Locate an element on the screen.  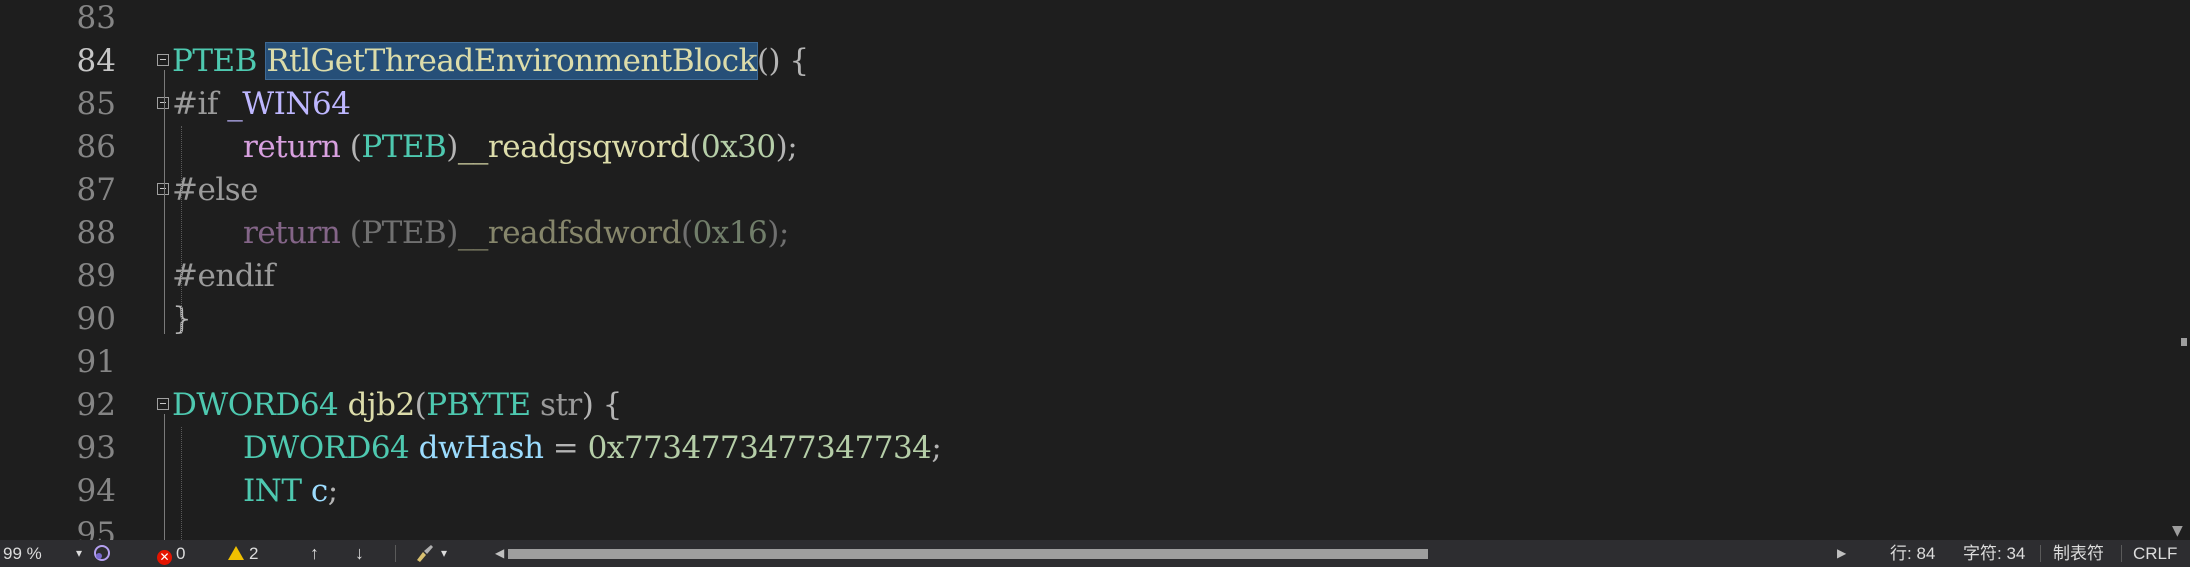
macro-token: _WIN64 is located at coordinates (289, 104).